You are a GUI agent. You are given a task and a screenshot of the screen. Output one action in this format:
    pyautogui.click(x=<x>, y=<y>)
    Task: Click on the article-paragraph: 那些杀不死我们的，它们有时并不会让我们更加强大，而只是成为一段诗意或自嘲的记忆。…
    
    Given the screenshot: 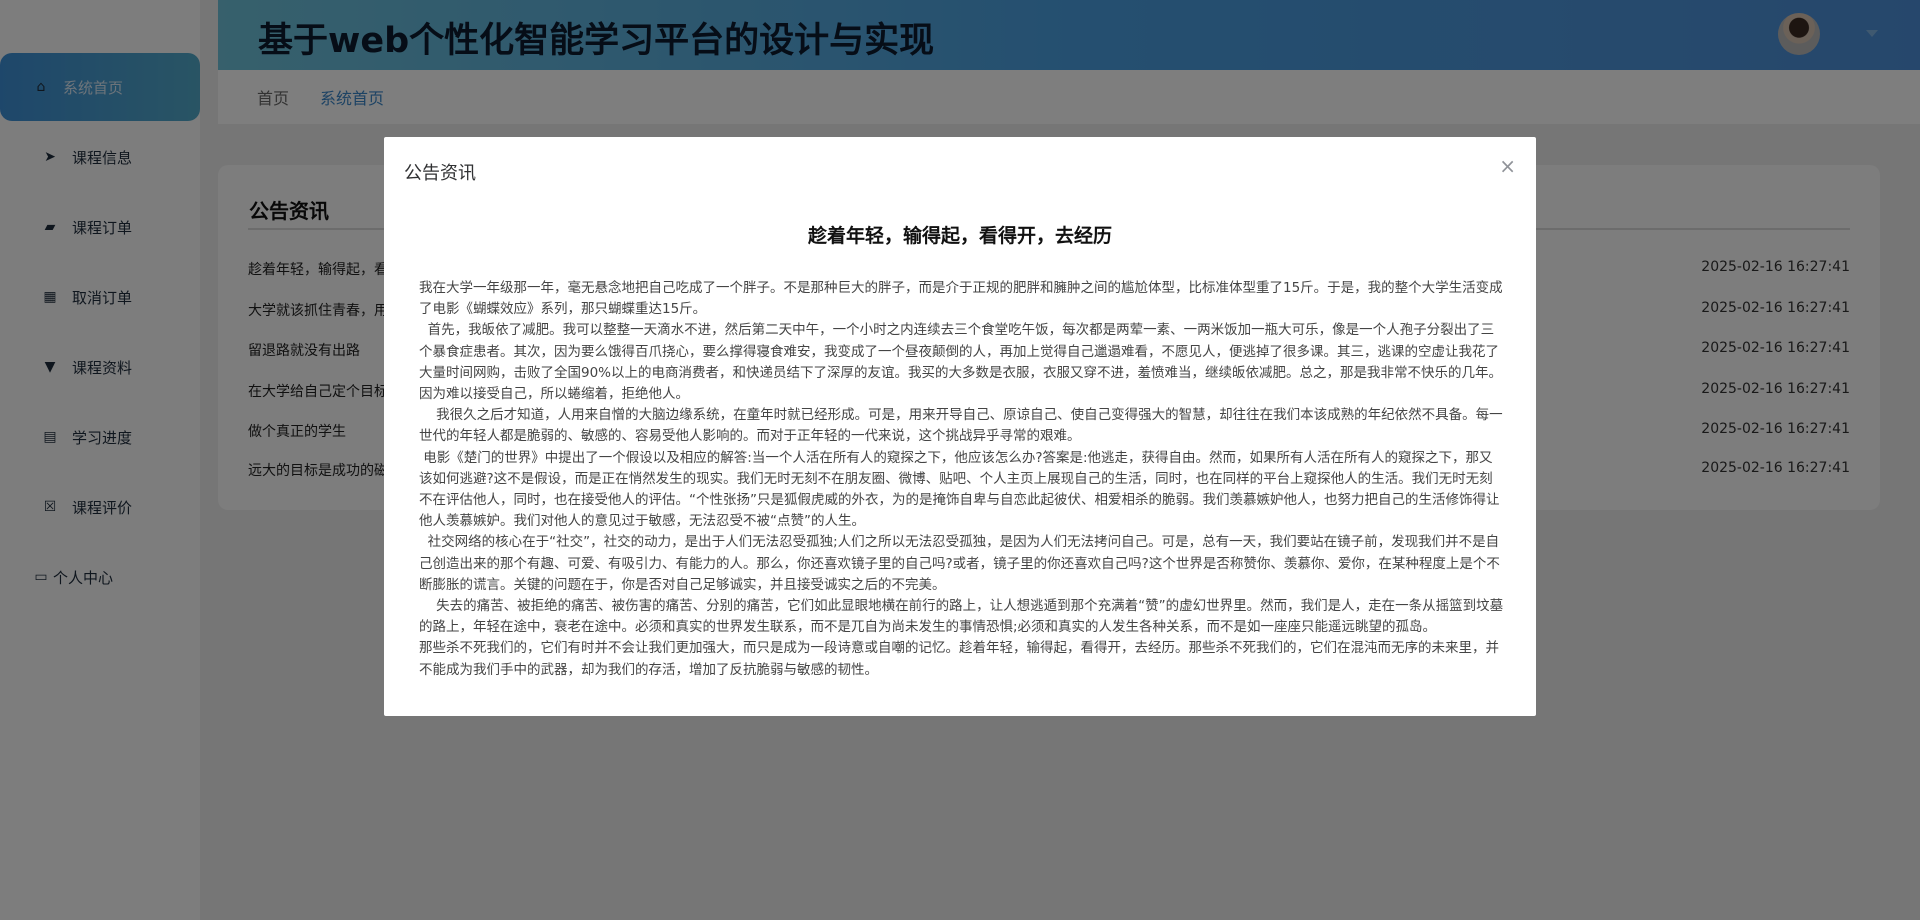 What is the action you would take?
    pyautogui.click(x=959, y=659)
    